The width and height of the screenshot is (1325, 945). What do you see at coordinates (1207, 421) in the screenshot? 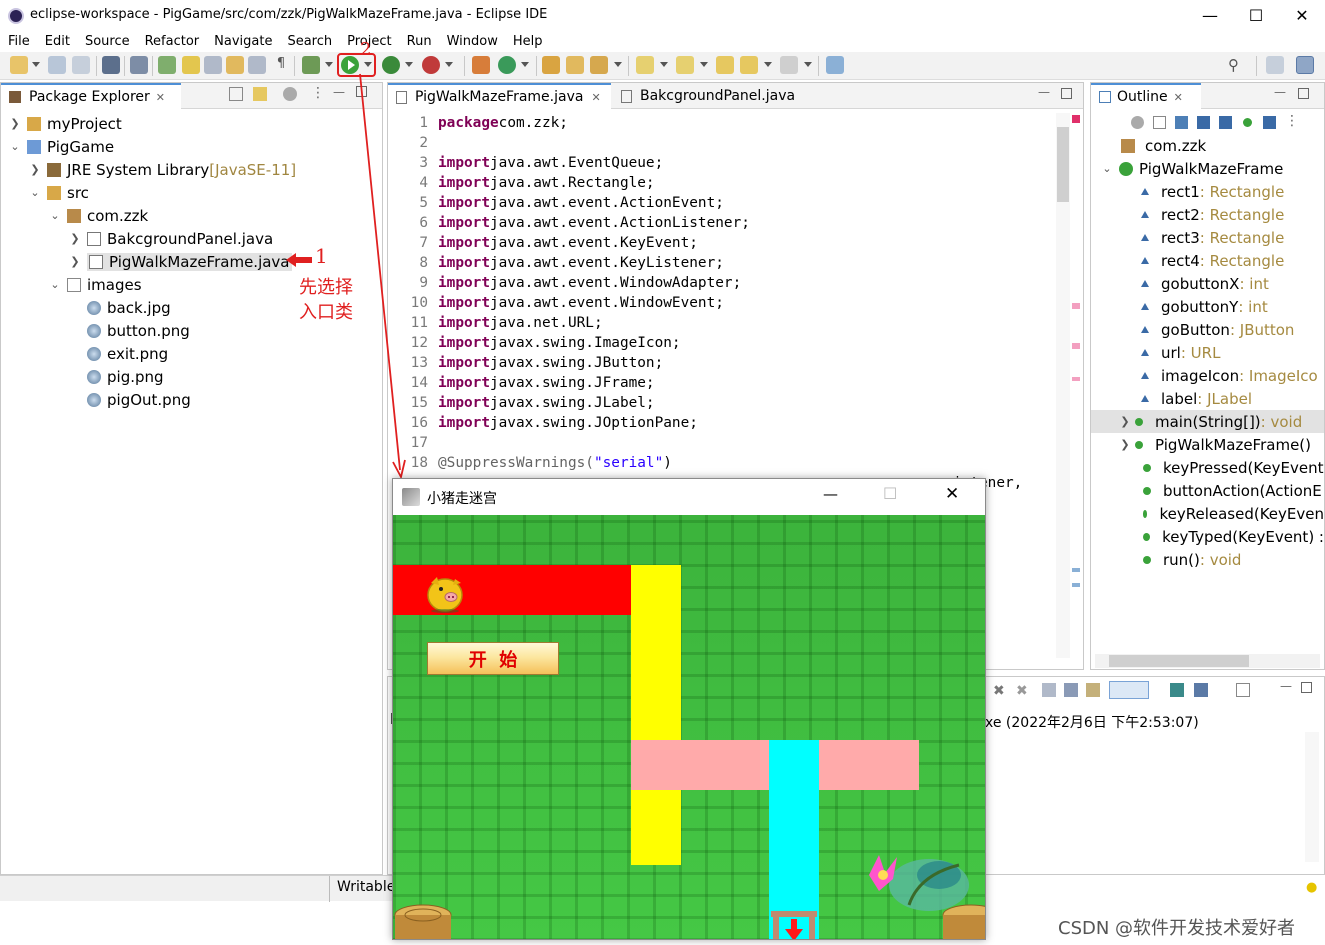
I see `outline-member: ❯ main(String[]) : void` at bounding box center [1207, 421].